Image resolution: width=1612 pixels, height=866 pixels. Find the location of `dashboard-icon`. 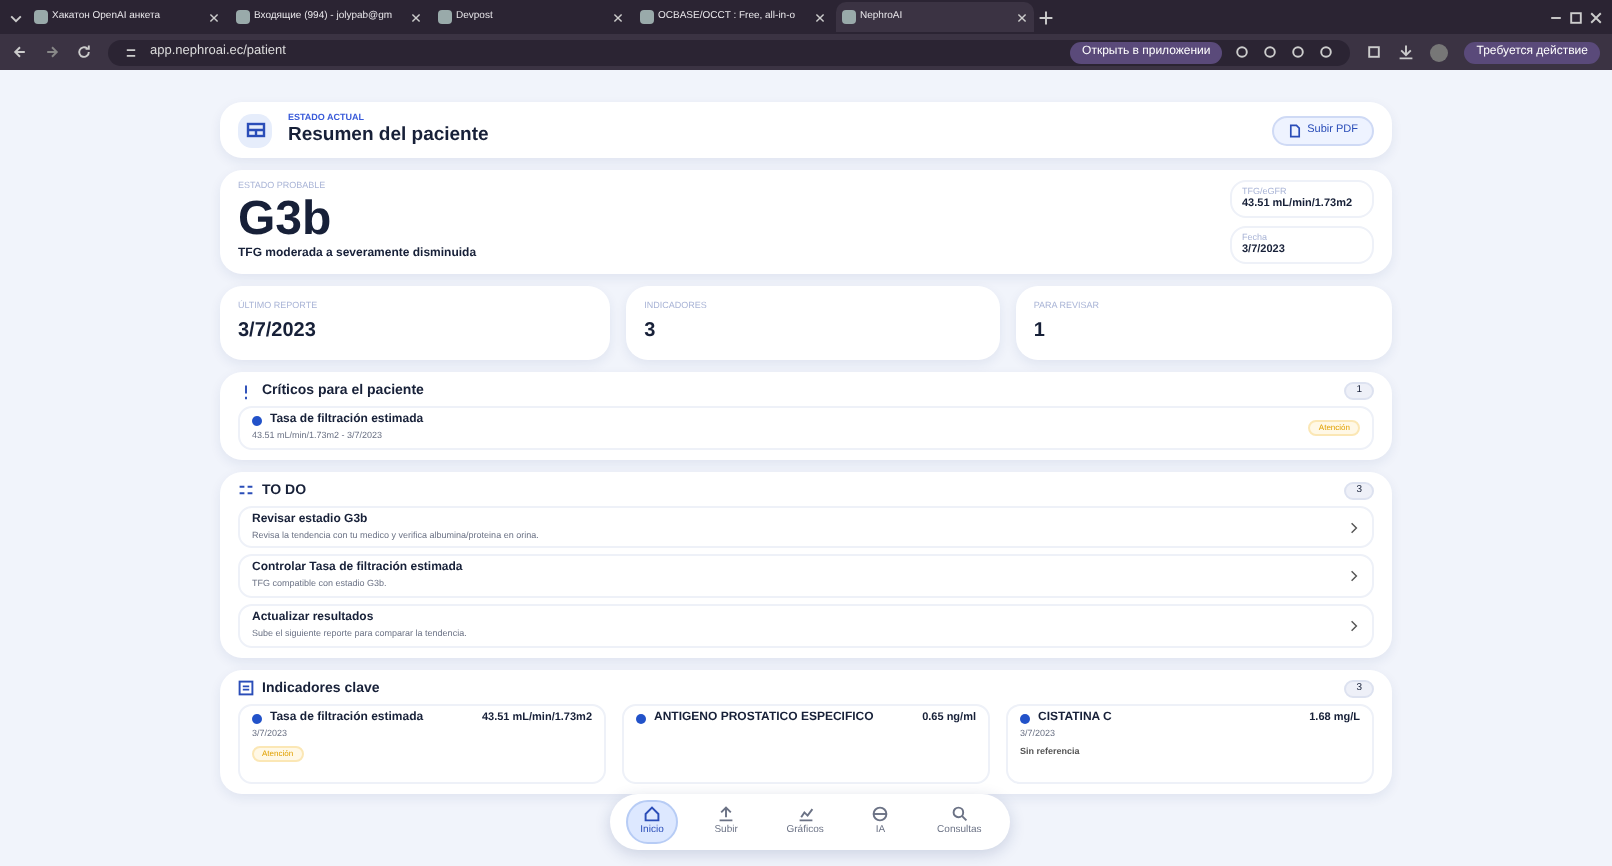

dashboard-icon is located at coordinates (255, 130).